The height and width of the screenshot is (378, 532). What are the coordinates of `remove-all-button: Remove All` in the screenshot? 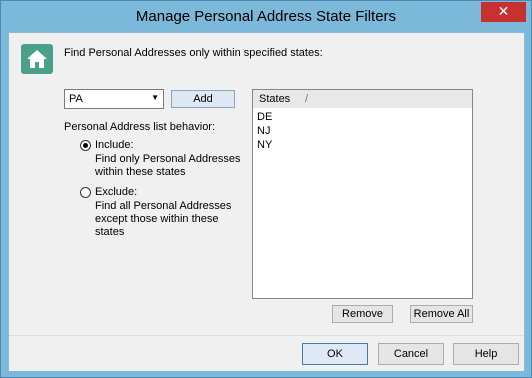 It's located at (441, 314).